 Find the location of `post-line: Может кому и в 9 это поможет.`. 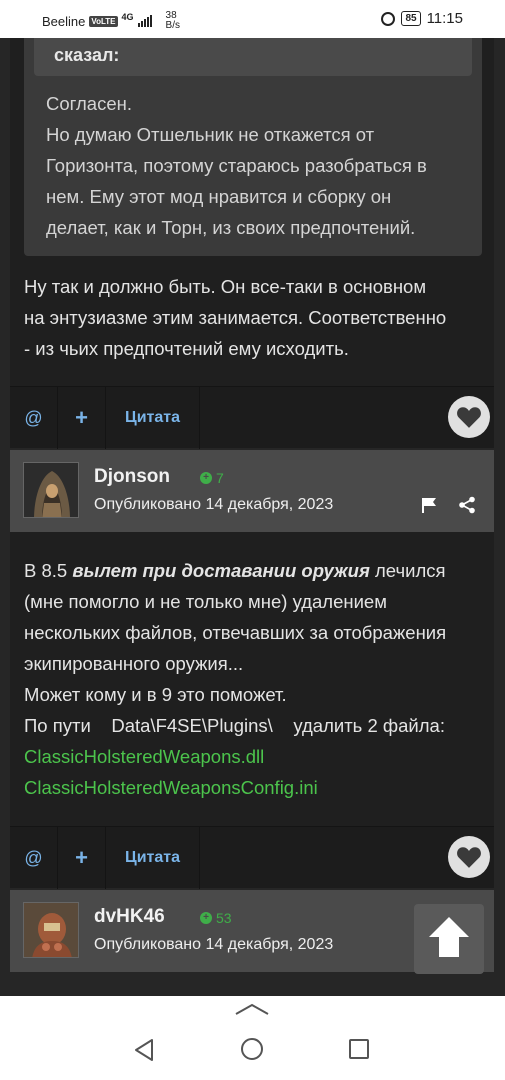

post-line: Может кому и в 9 это поможет. is located at coordinates (155, 694).